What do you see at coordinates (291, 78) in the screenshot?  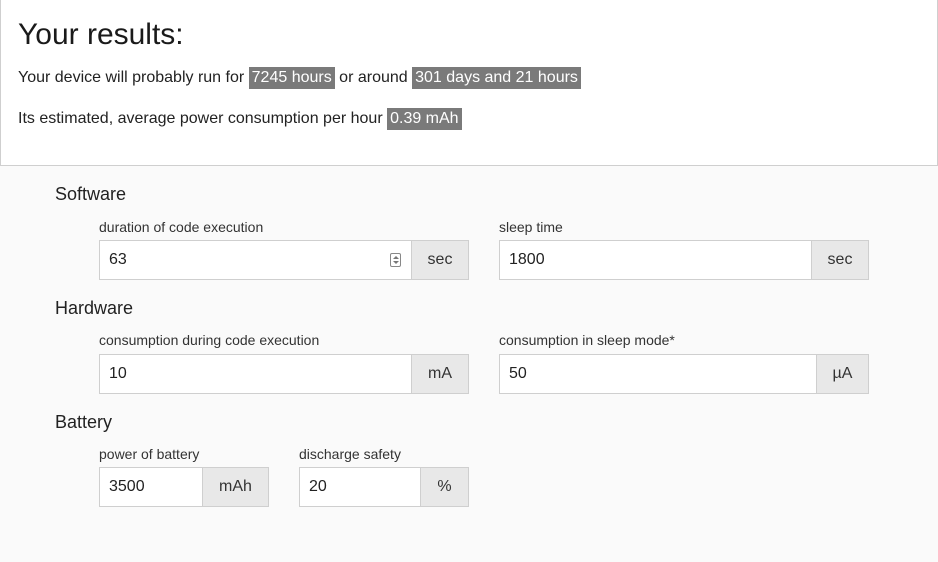 I see `runtime-hours-value: 7245 hours` at bounding box center [291, 78].